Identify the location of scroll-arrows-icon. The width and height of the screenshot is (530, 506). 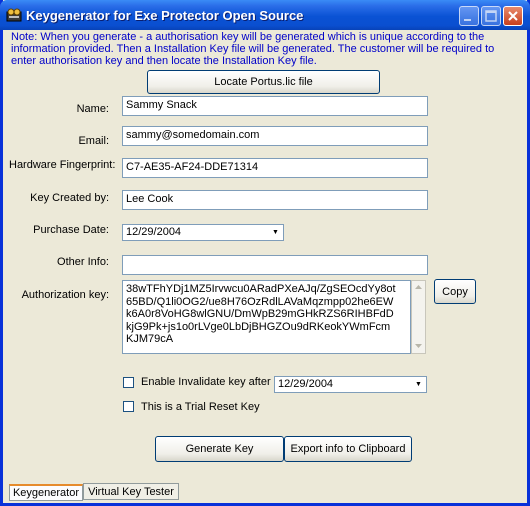
(418, 316).